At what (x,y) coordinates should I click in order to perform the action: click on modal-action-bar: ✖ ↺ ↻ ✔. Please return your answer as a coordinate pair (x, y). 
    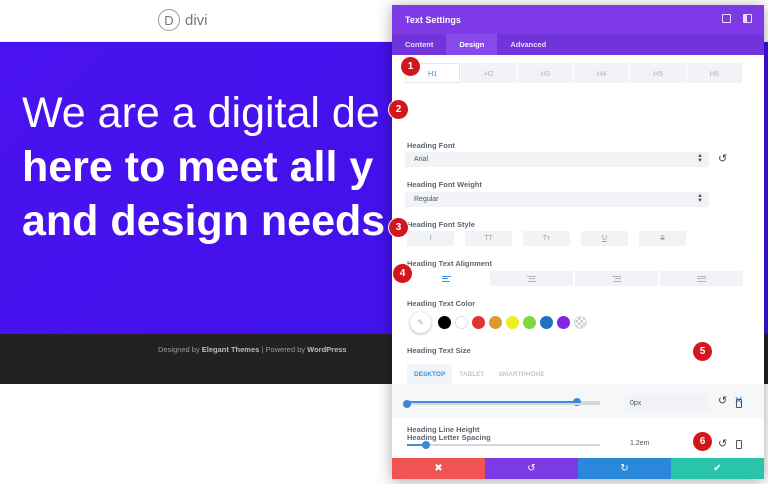
    Looking at the image, I should click on (578, 468).